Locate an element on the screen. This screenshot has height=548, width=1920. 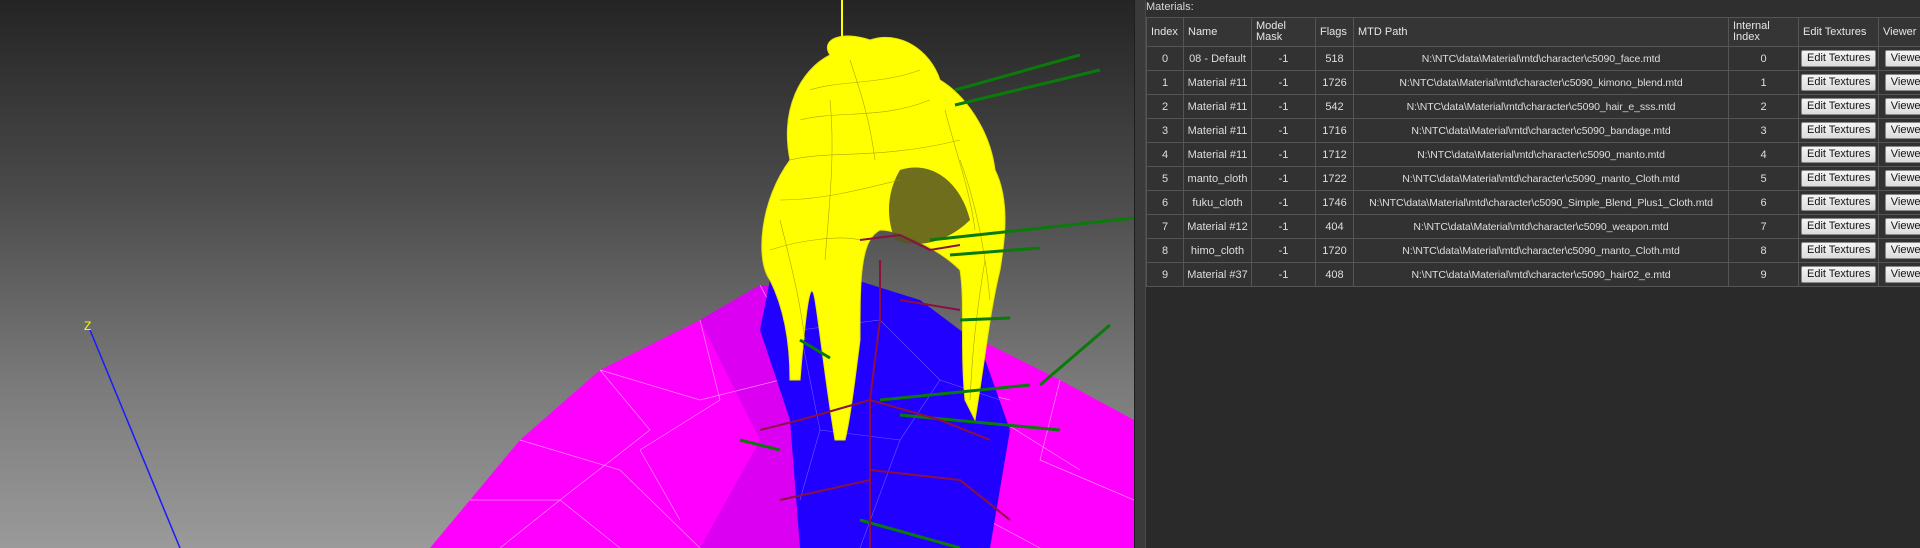
cell-index: 5 is located at coordinates (1165, 178).